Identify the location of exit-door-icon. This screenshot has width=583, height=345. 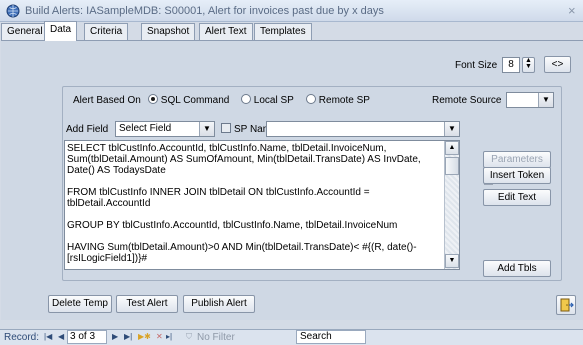
(567, 305).